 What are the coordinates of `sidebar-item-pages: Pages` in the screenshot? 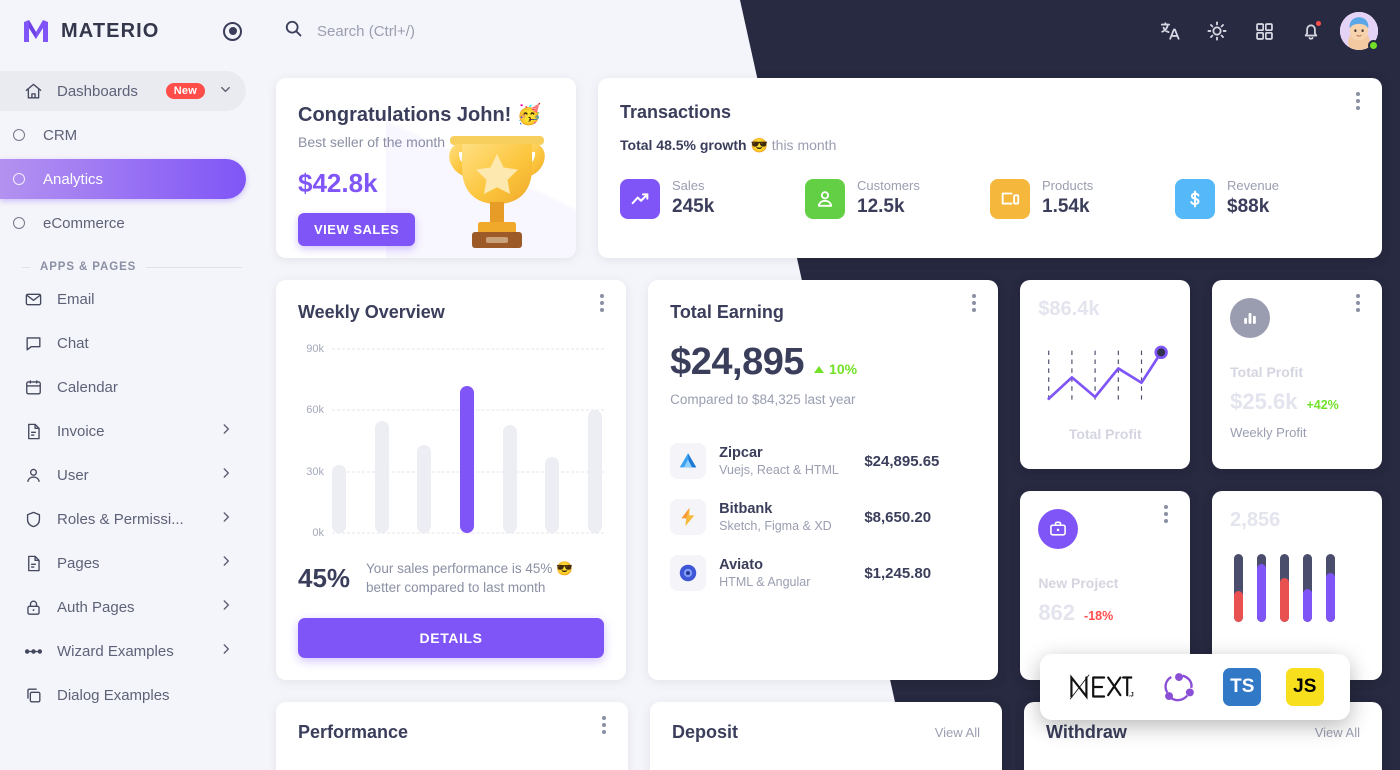 It's located at (123, 563).